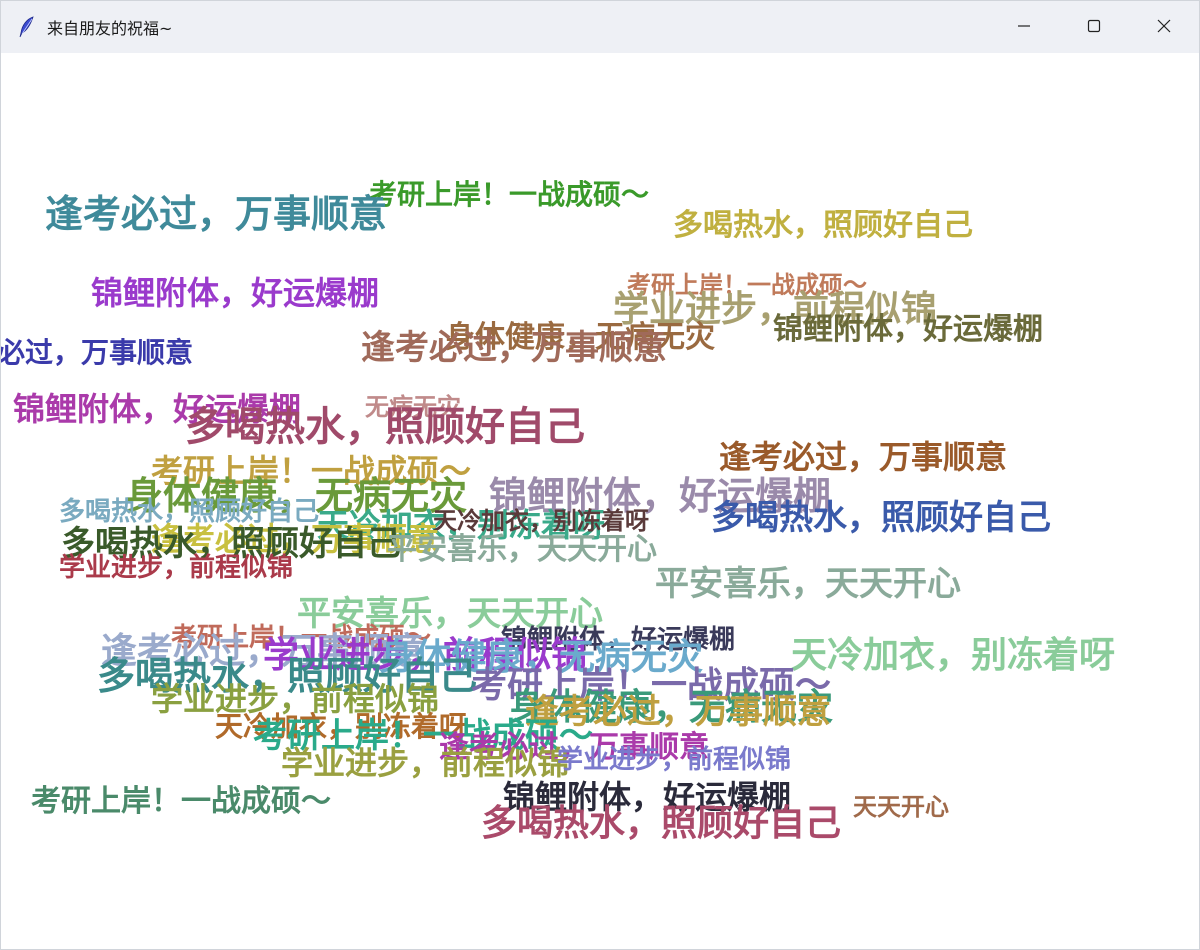 Image resolution: width=1200 pixels, height=950 pixels. I want to click on window-controls, so click(1094, 27).